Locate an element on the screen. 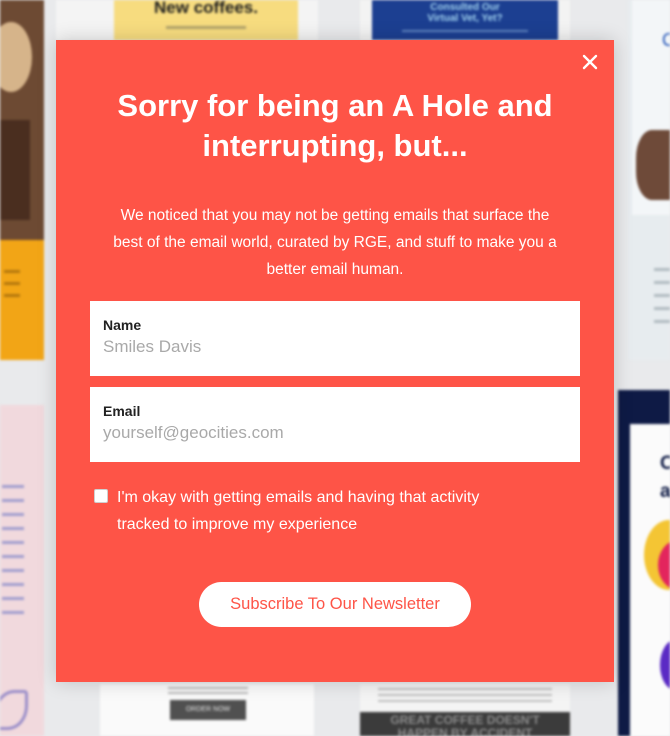 Image resolution: width=670 pixels, height=736 pixels. virtual-vet-card: Consulted Our Virtual Vet, Yet? is located at coordinates (465, 20).